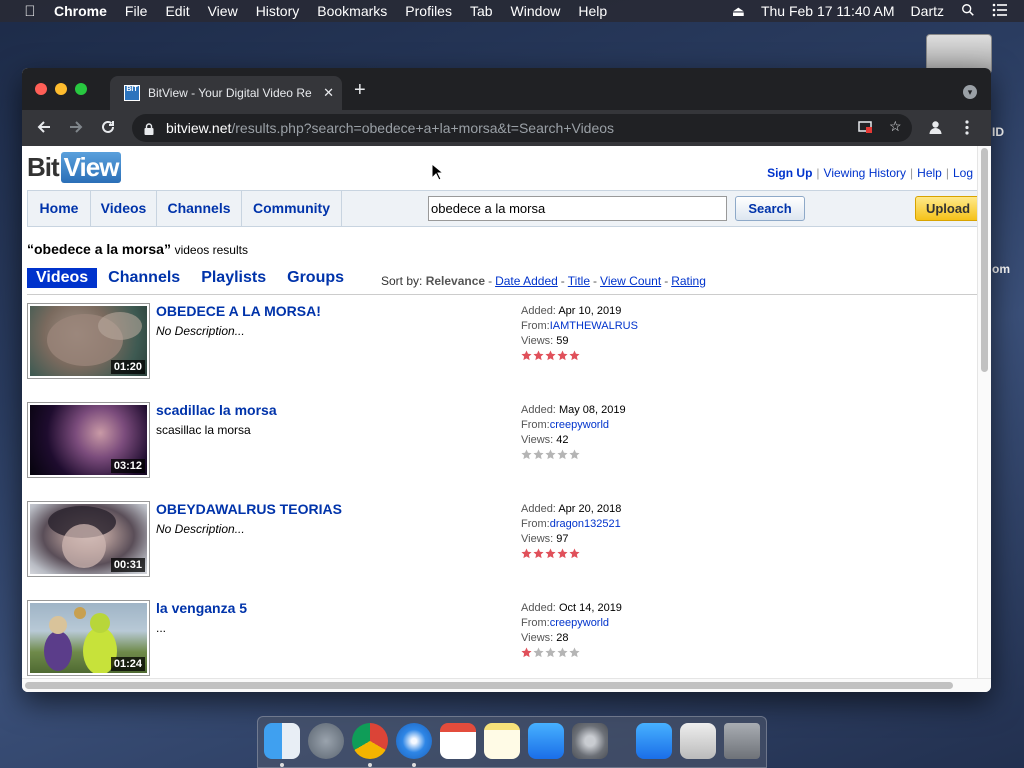 This screenshot has width=1024, height=768. What do you see at coordinates (742, 741) in the screenshot?
I see `trash-icon` at bounding box center [742, 741].